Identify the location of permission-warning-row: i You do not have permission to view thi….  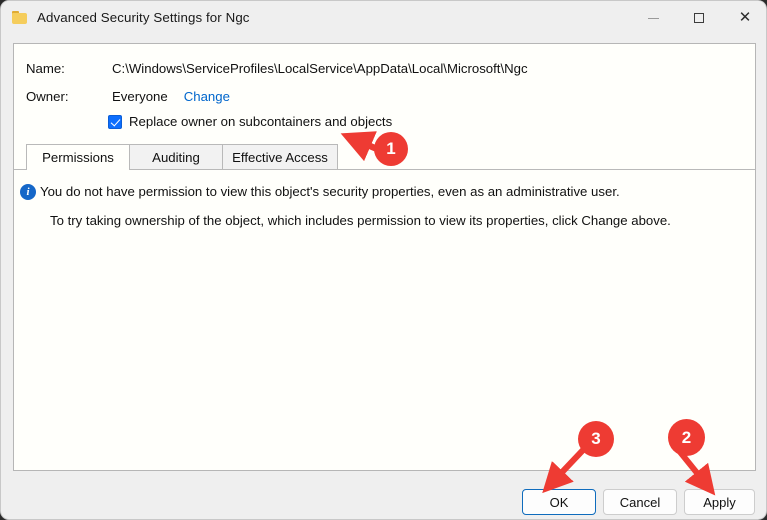
(320, 191).